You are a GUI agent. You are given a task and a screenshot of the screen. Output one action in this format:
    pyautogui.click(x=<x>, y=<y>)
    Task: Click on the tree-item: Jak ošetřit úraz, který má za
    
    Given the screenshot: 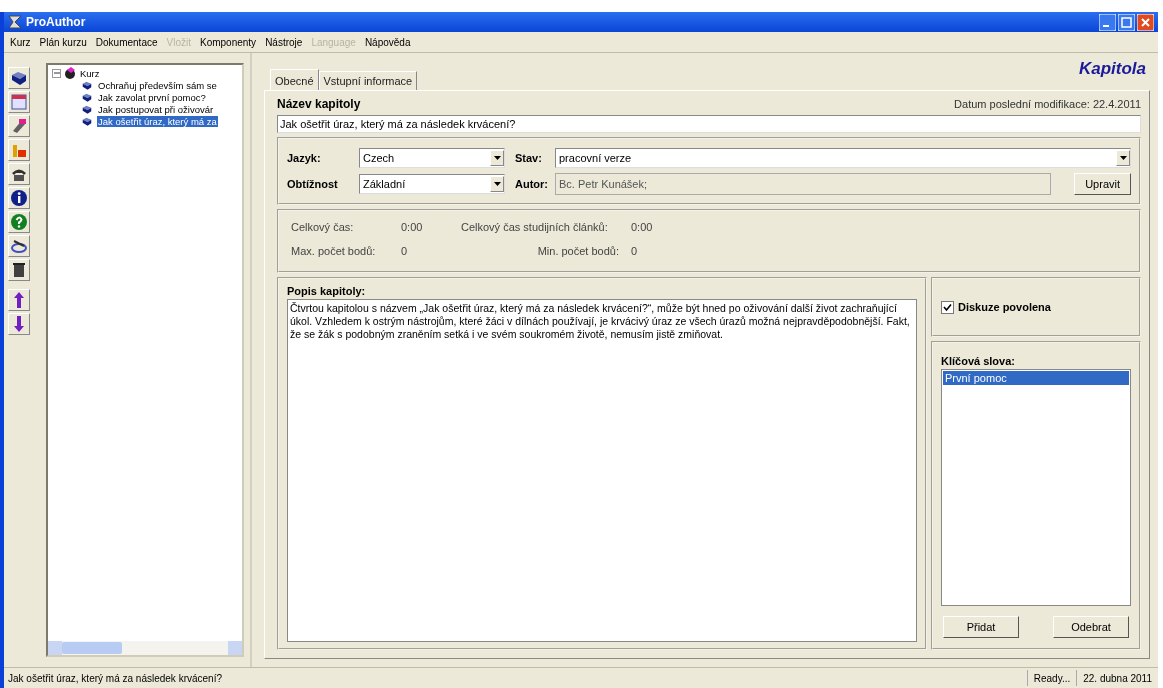 What is the action you would take?
    pyautogui.click(x=157, y=121)
    